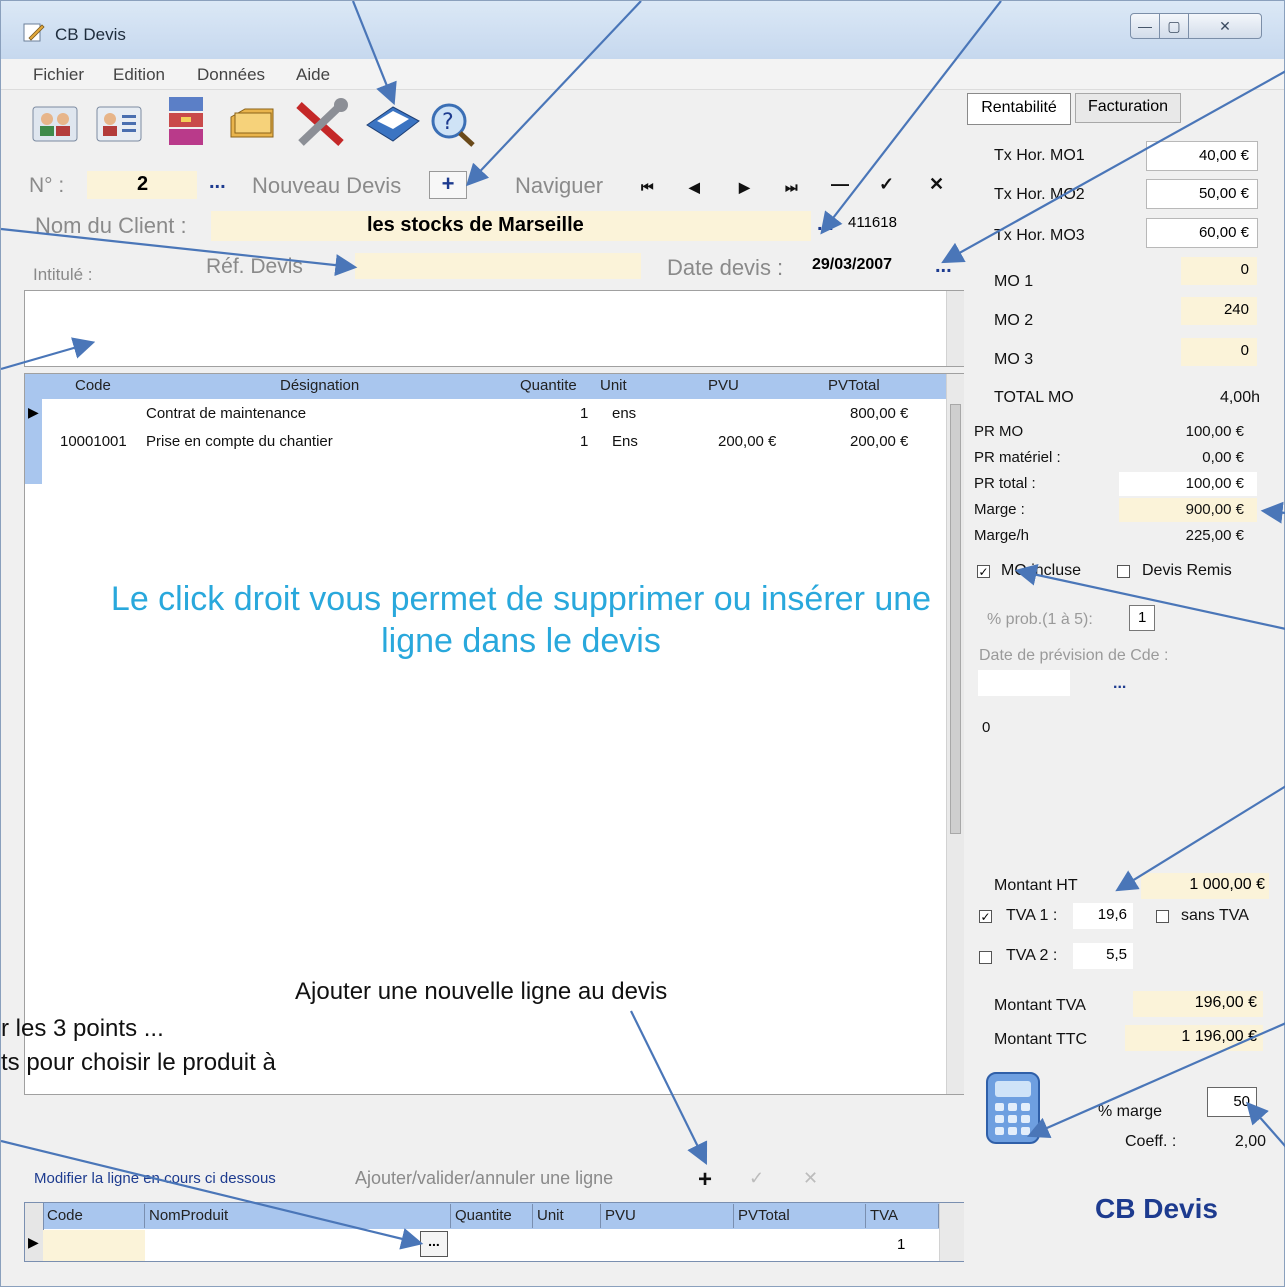 The image size is (1285, 1288). What do you see at coordinates (1265, 1124) in the screenshot?
I see `arrow-marge-pct` at bounding box center [1265, 1124].